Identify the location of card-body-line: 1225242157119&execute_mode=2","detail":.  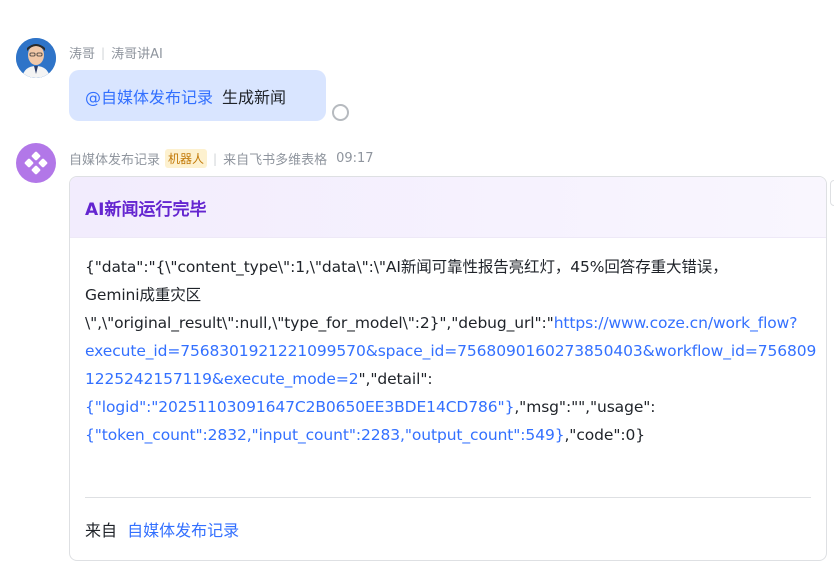
(448, 379).